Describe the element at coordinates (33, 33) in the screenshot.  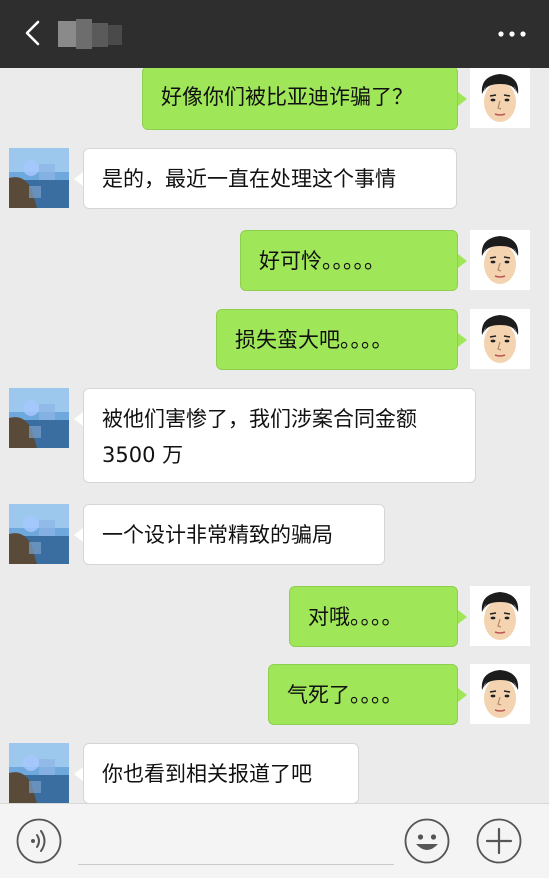
I see `back-chevron-icon` at that location.